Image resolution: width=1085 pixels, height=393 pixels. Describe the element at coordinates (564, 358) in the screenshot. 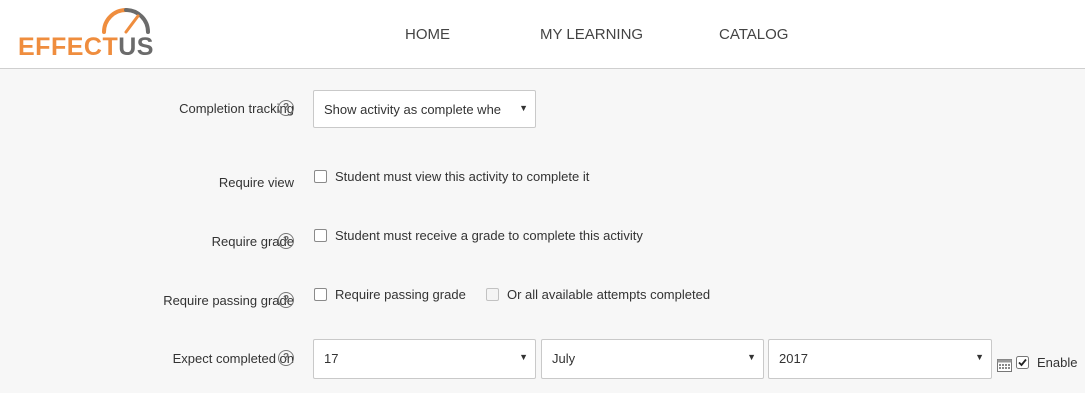

I see `month-value: July` at that location.